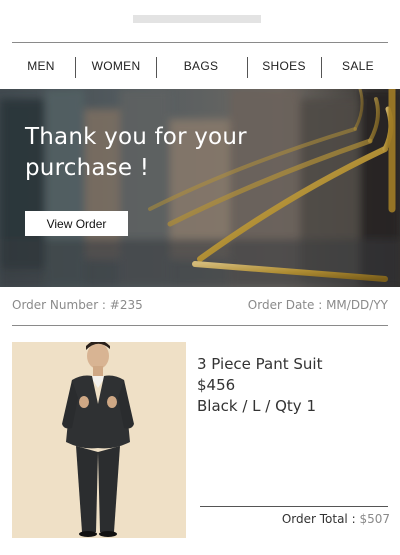 Image resolution: width=400 pixels, height=555 pixels. What do you see at coordinates (197, 19) in the screenshot?
I see `brand-logo-placeholder` at bounding box center [197, 19].